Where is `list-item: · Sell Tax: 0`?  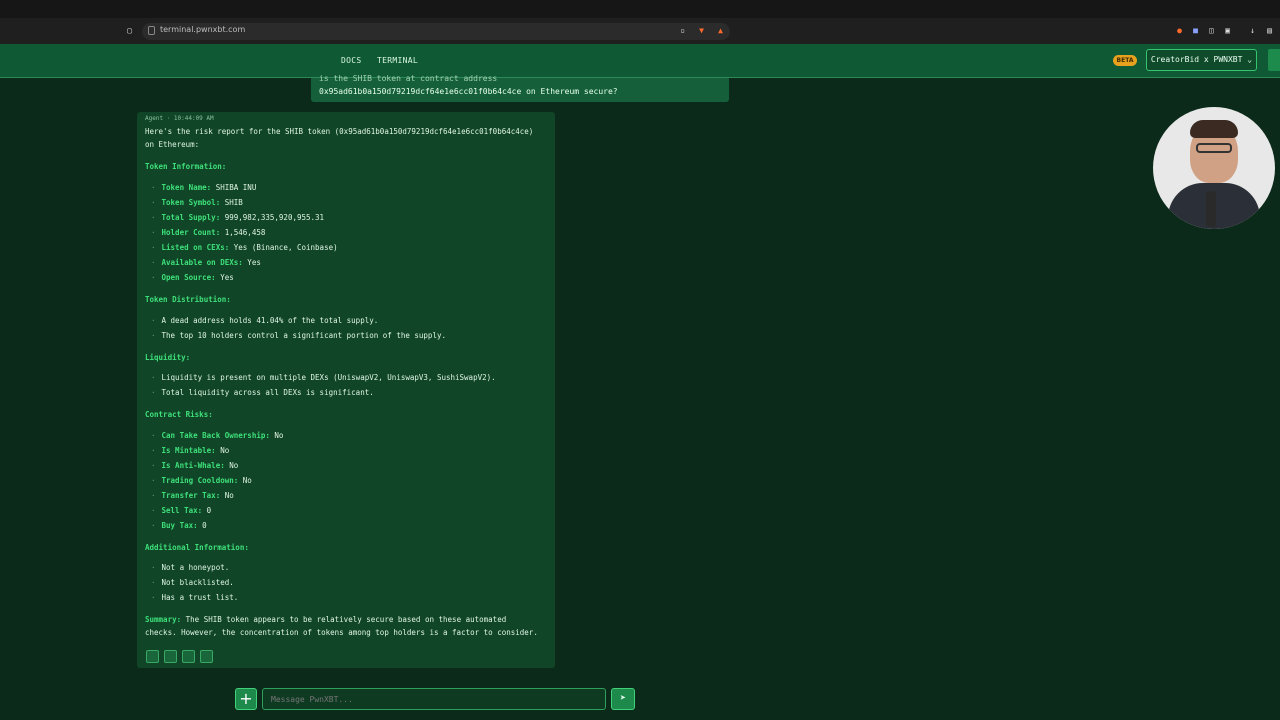
list-item: · Sell Tax: 0 is located at coordinates (181, 510).